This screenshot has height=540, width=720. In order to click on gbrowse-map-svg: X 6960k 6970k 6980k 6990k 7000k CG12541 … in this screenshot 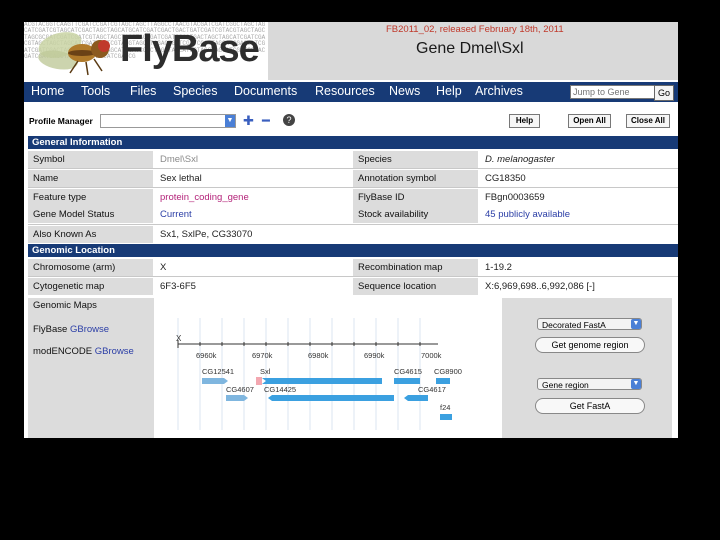, I will do `click(319, 374)`.